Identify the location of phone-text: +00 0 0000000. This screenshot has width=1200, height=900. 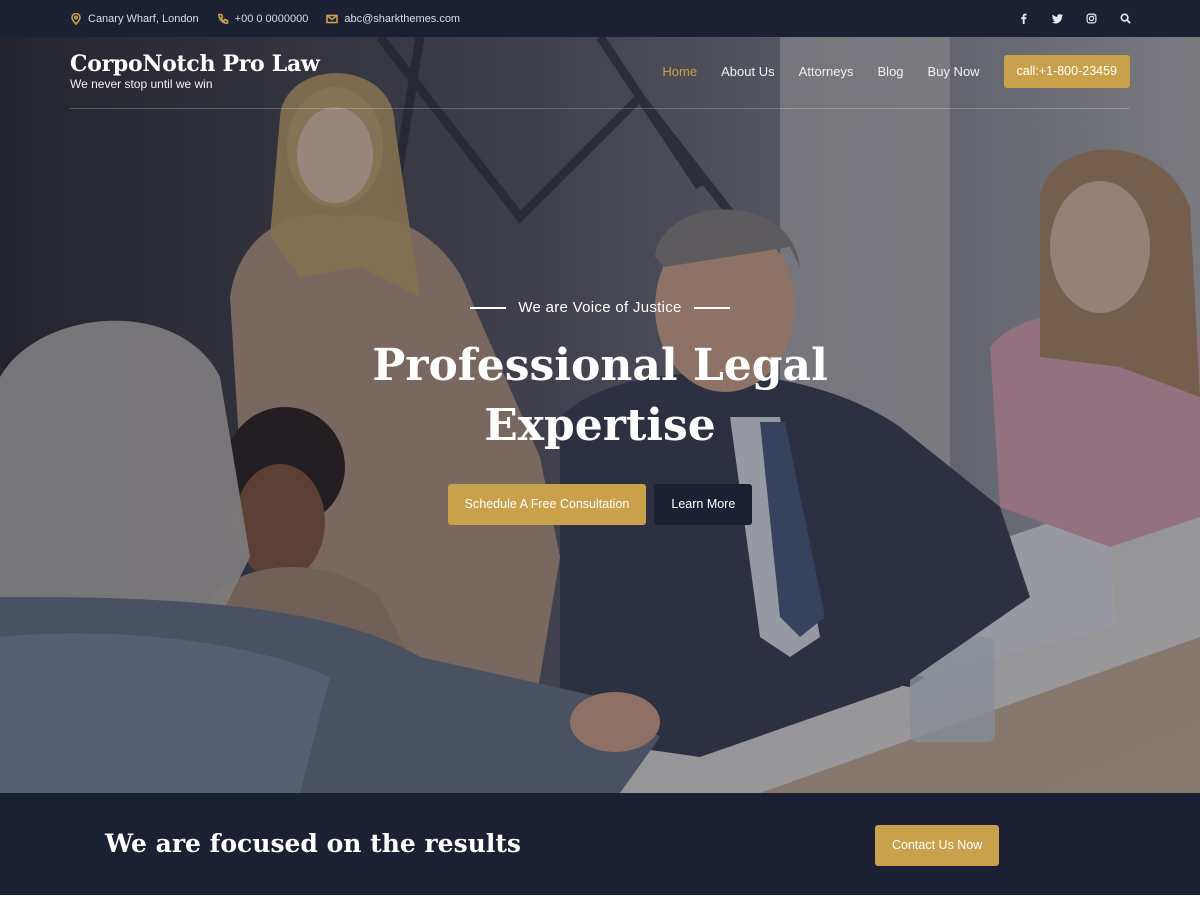
(272, 19).